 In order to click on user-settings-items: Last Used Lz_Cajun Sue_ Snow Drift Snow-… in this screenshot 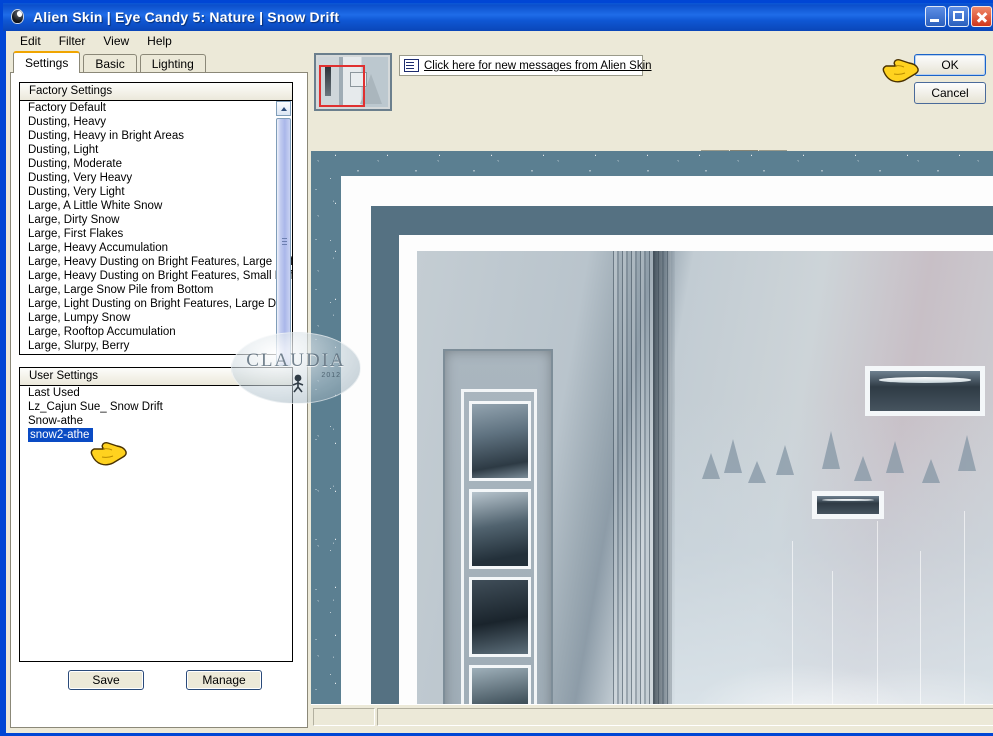, I will do `click(156, 523)`.